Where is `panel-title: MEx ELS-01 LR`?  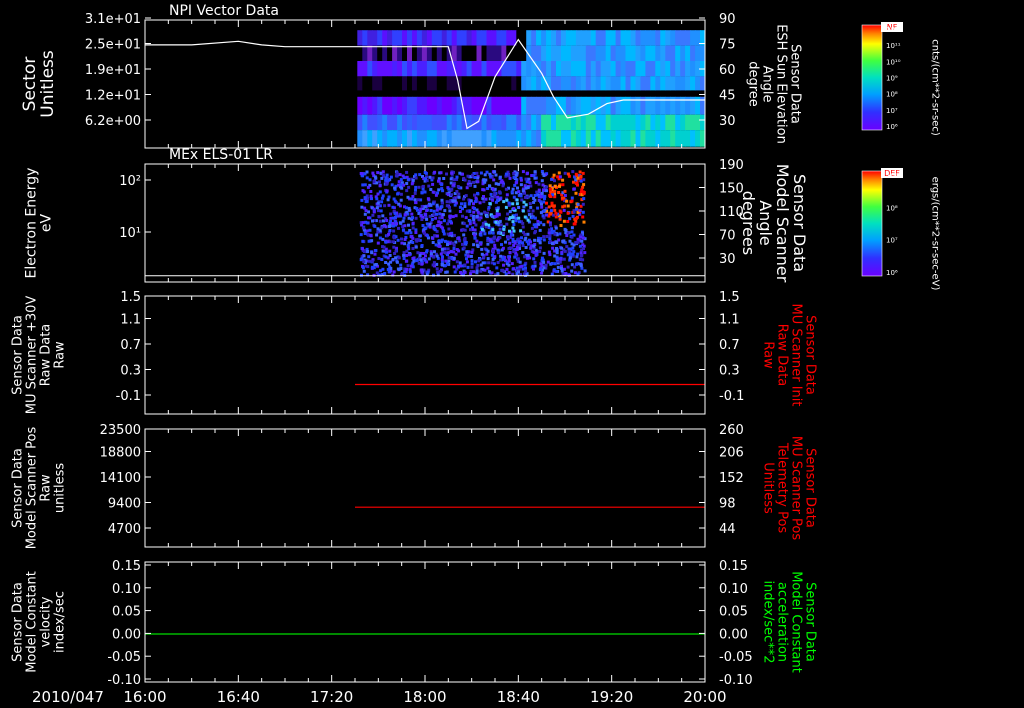 panel-title: MEx ELS-01 LR is located at coordinates (221, 155).